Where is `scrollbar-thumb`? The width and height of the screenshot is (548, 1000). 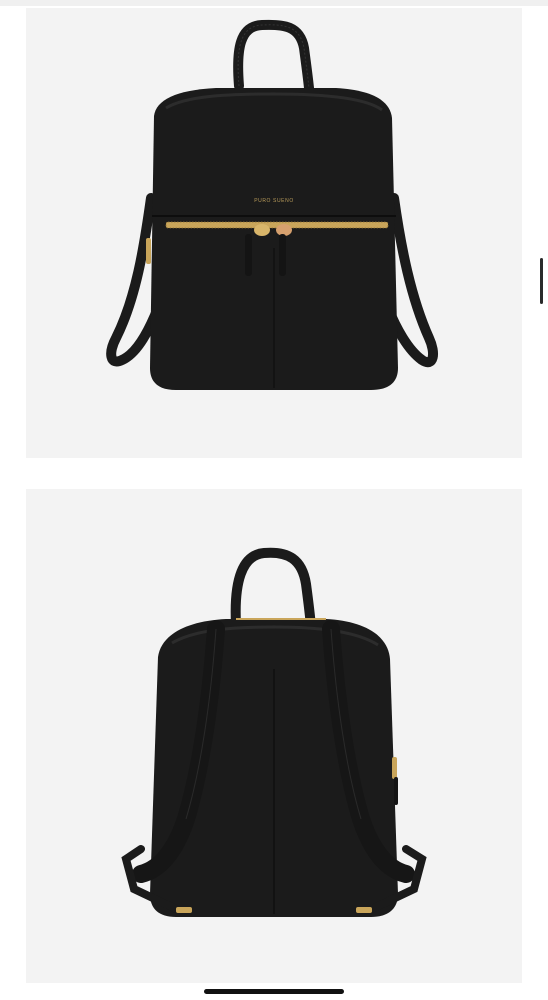
scrollbar-thumb is located at coordinates (541, 281).